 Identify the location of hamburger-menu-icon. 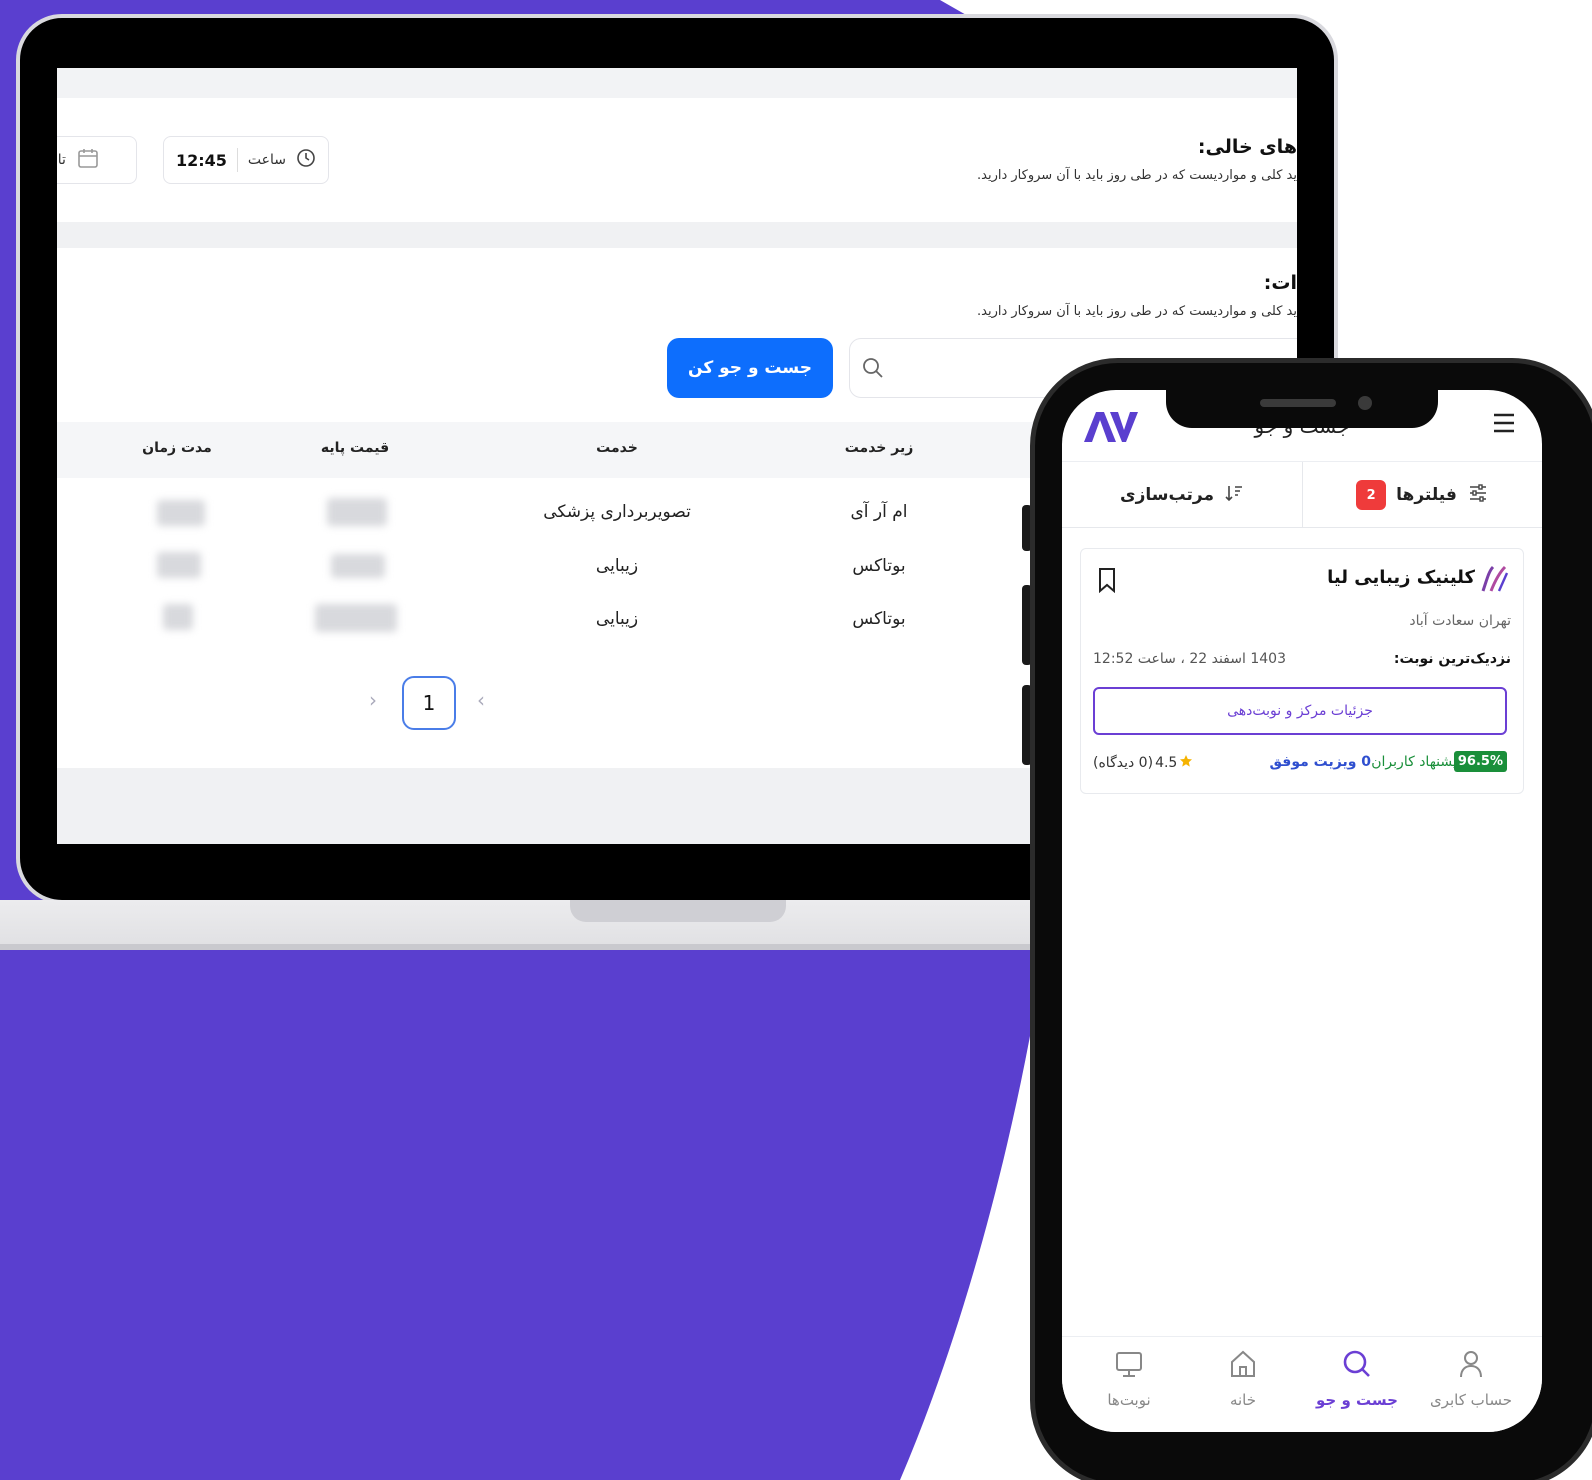
(1504, 425).